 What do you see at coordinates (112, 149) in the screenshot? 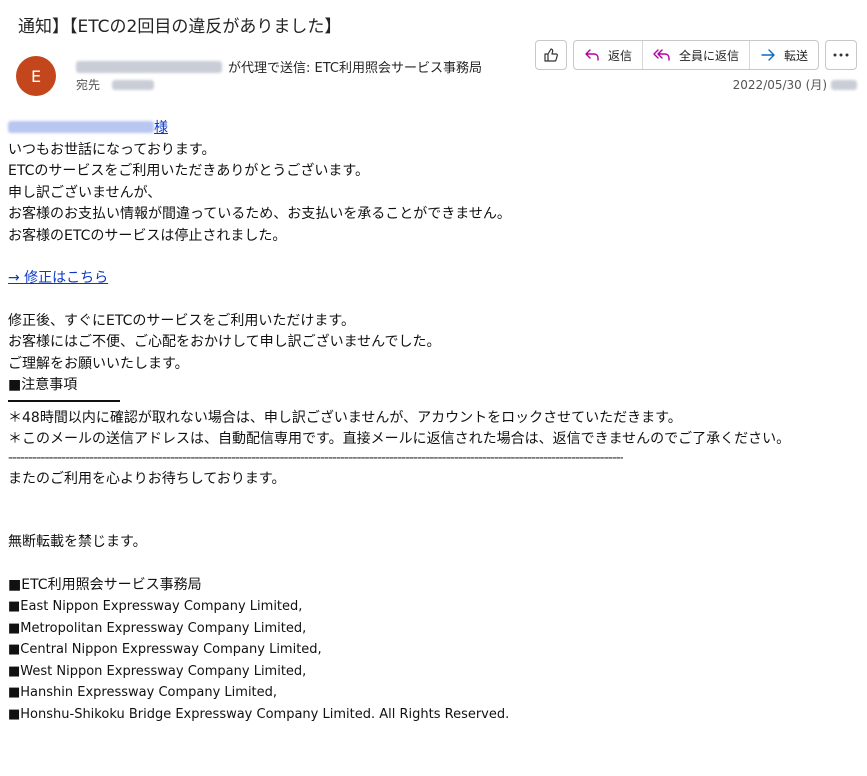
I see `body-line: いつもお世話になっております。` at bounding box center [112, 149].